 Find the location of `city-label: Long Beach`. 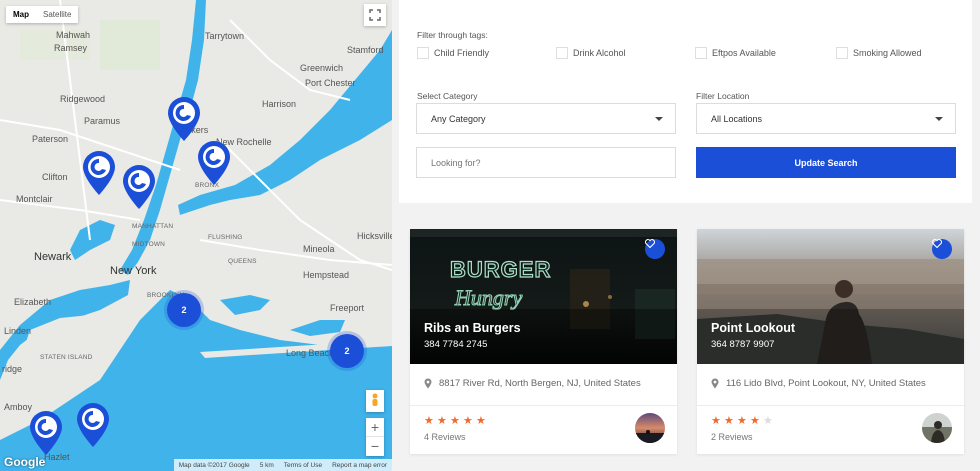

city-label: Long Beach is located at coordinates (310, 353).